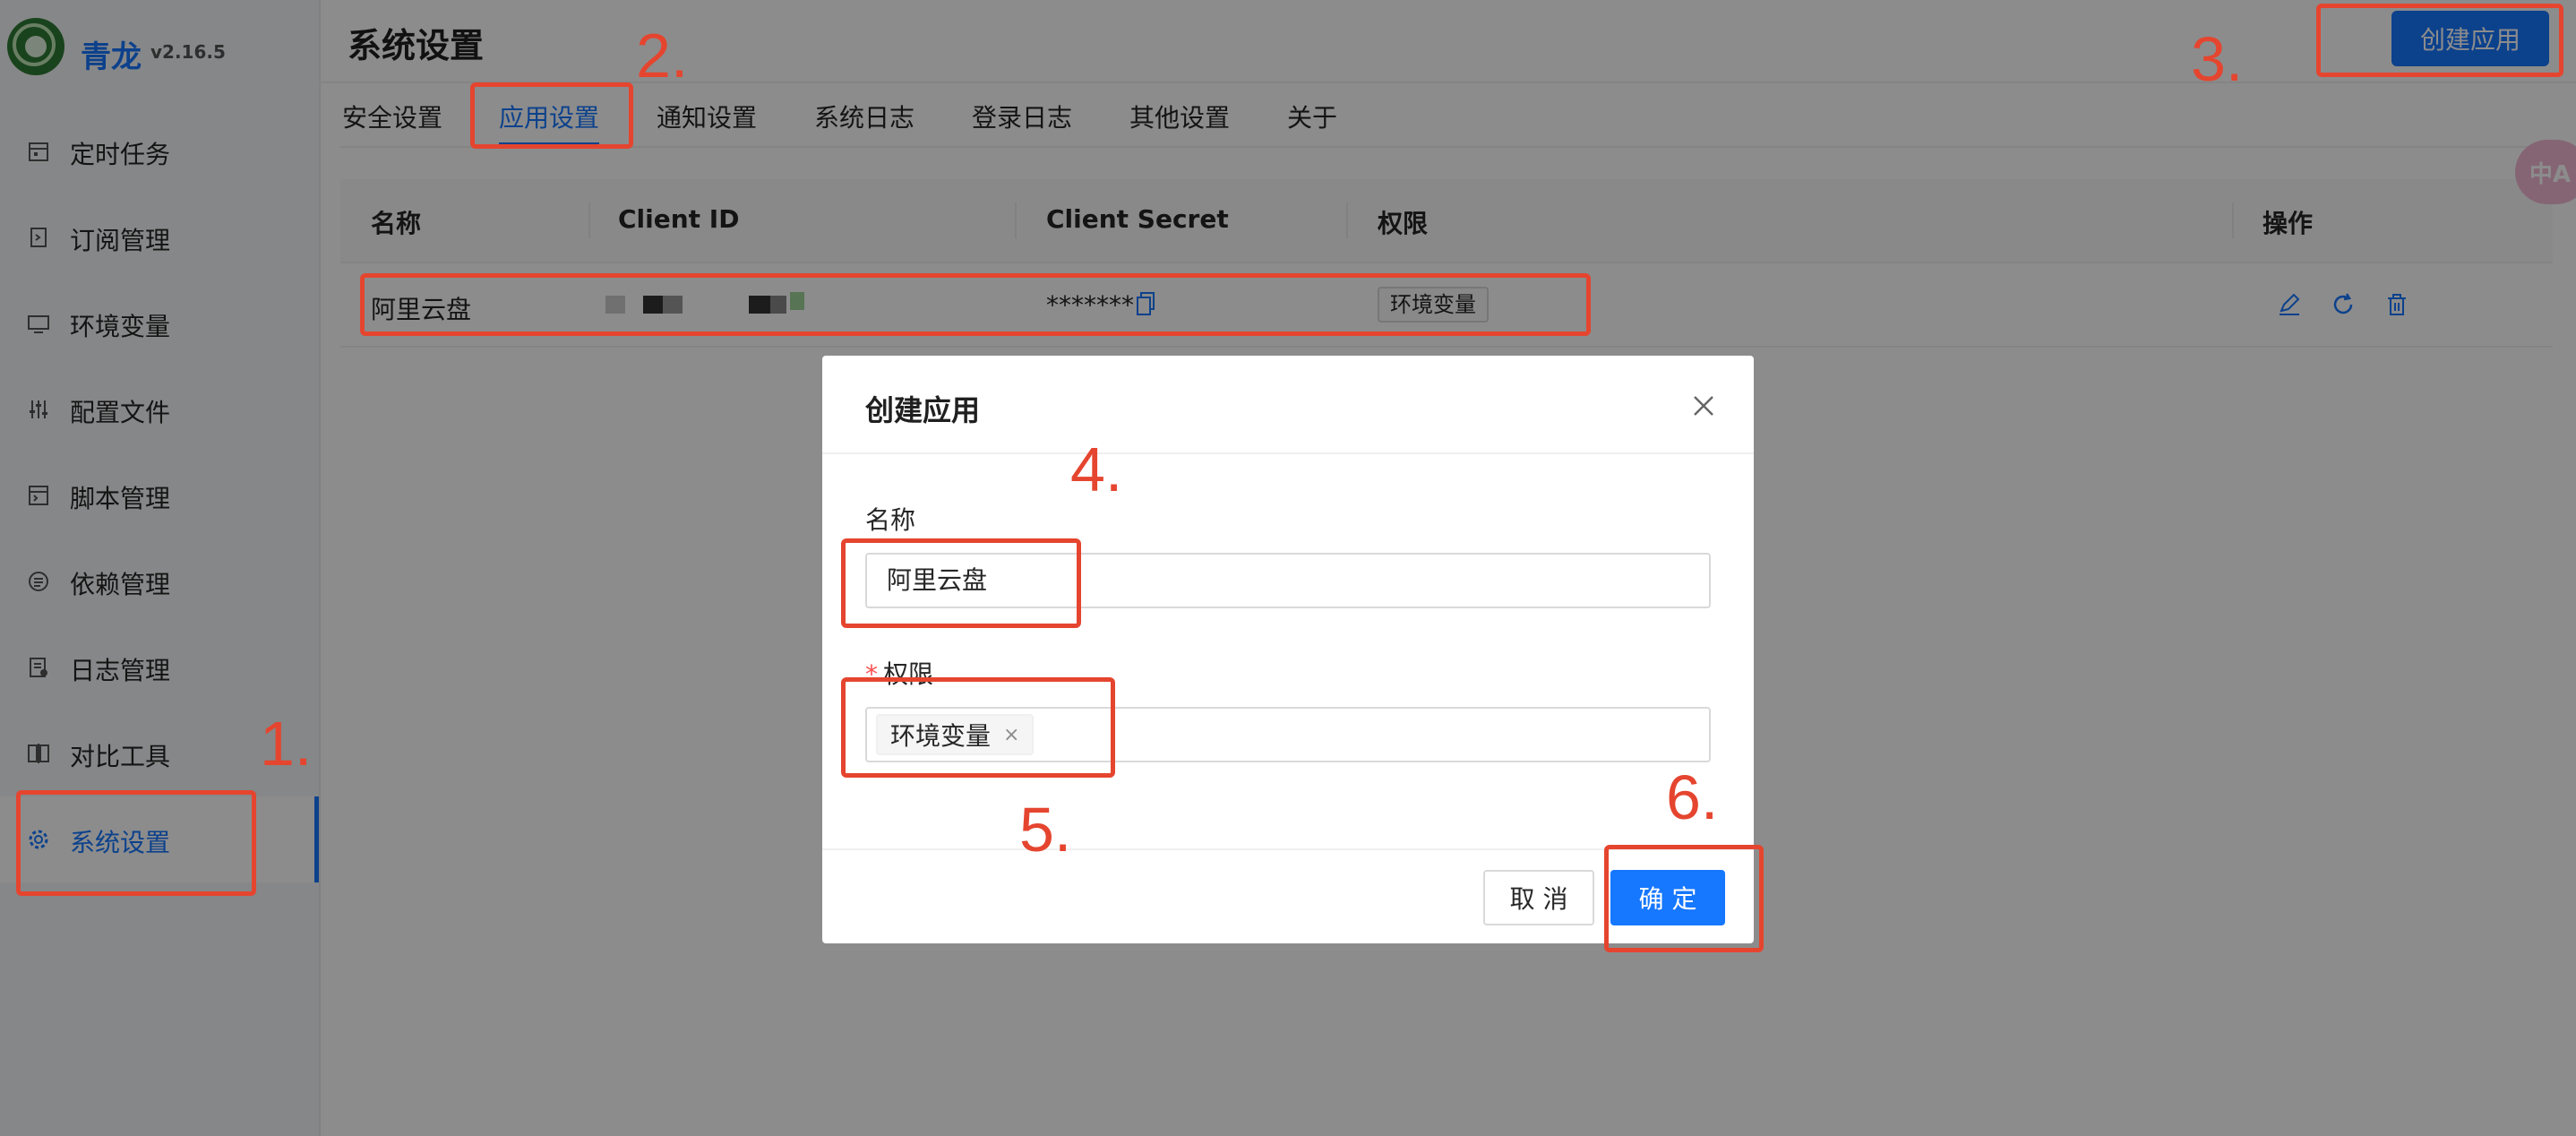 This screenshot has width=2576, height=1136. Describe the element at coordinates (1538, 897) in the screenshot. I see `cancel-button: 取 消` at that location.